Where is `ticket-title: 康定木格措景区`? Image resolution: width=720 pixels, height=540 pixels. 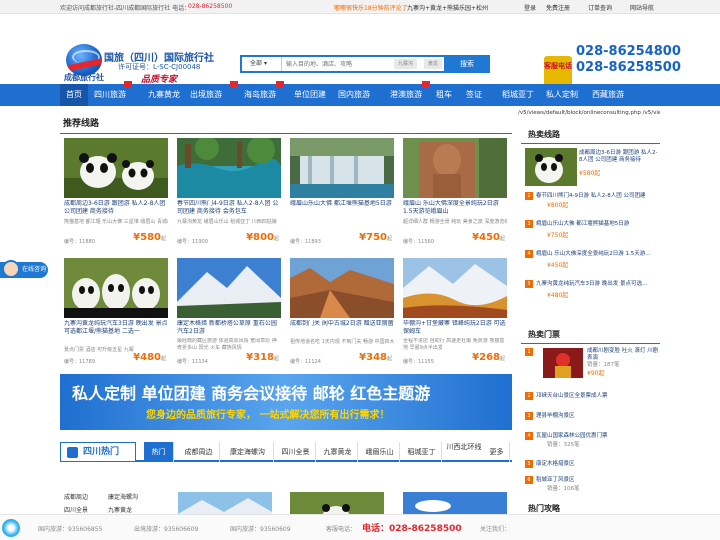 ticket-title: 康定木格措景区 is located at coordinates (555, 464).